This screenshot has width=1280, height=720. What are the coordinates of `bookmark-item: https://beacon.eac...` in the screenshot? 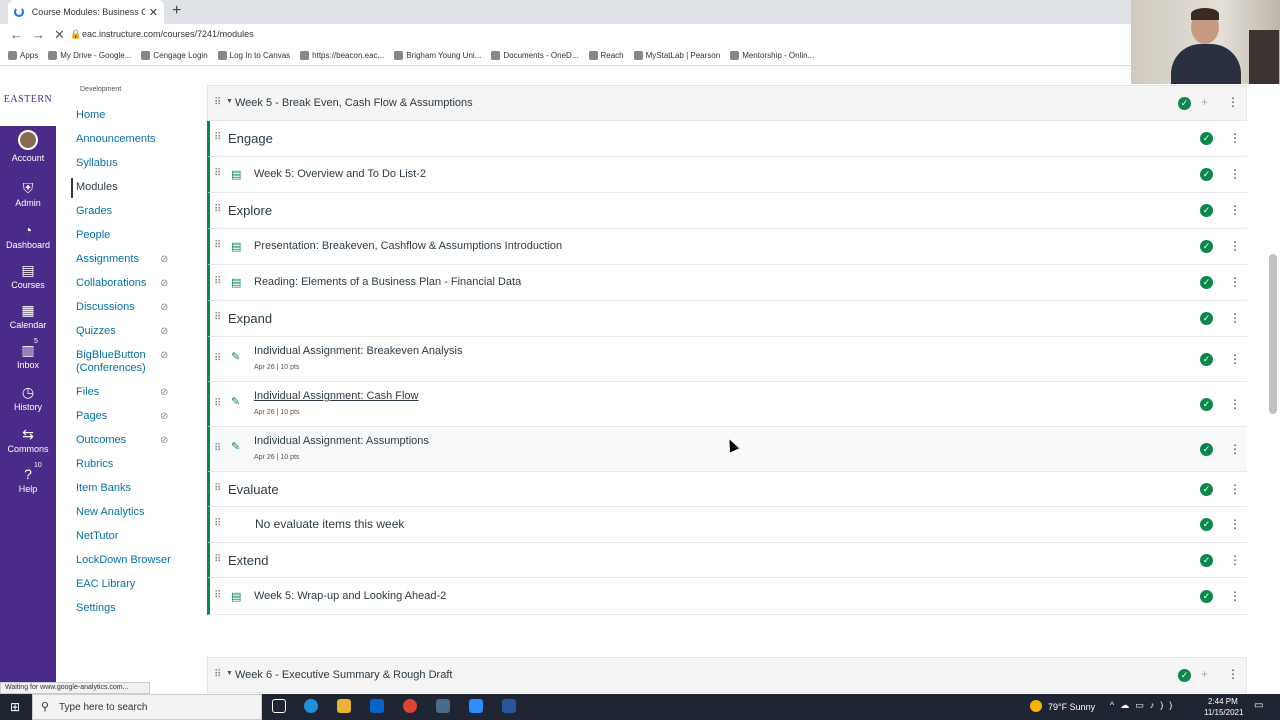 It's located at (342, 55).